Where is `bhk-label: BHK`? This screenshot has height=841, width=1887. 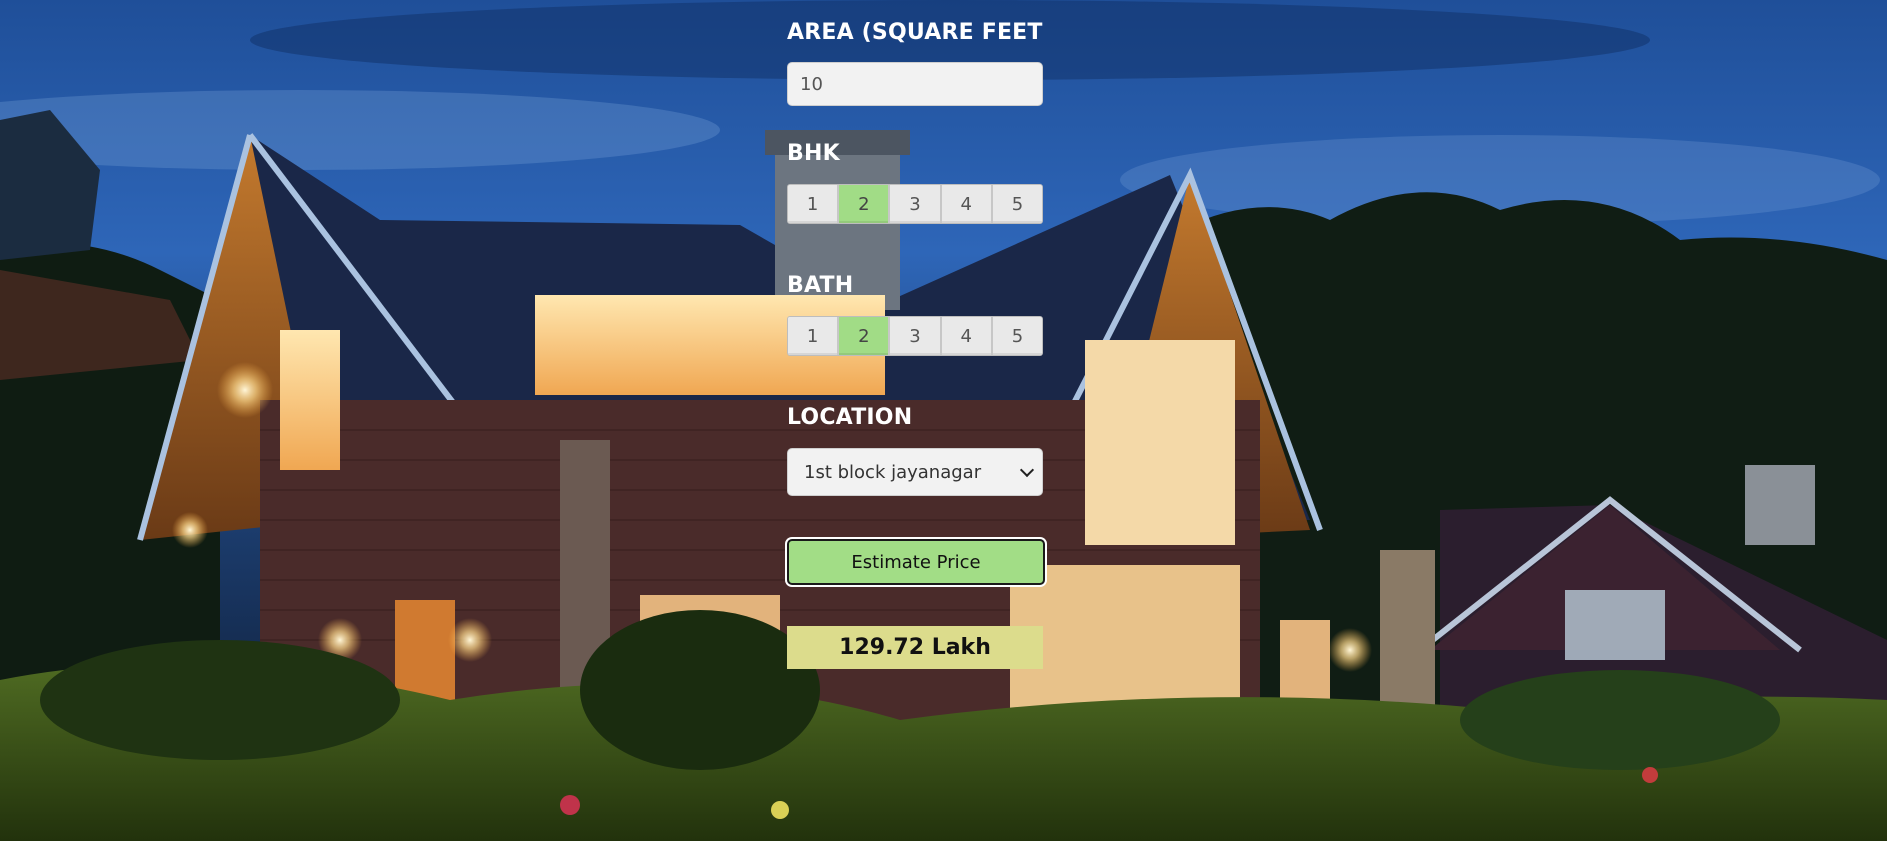 bhk-label: BHK is located at coordinates (813, 153).